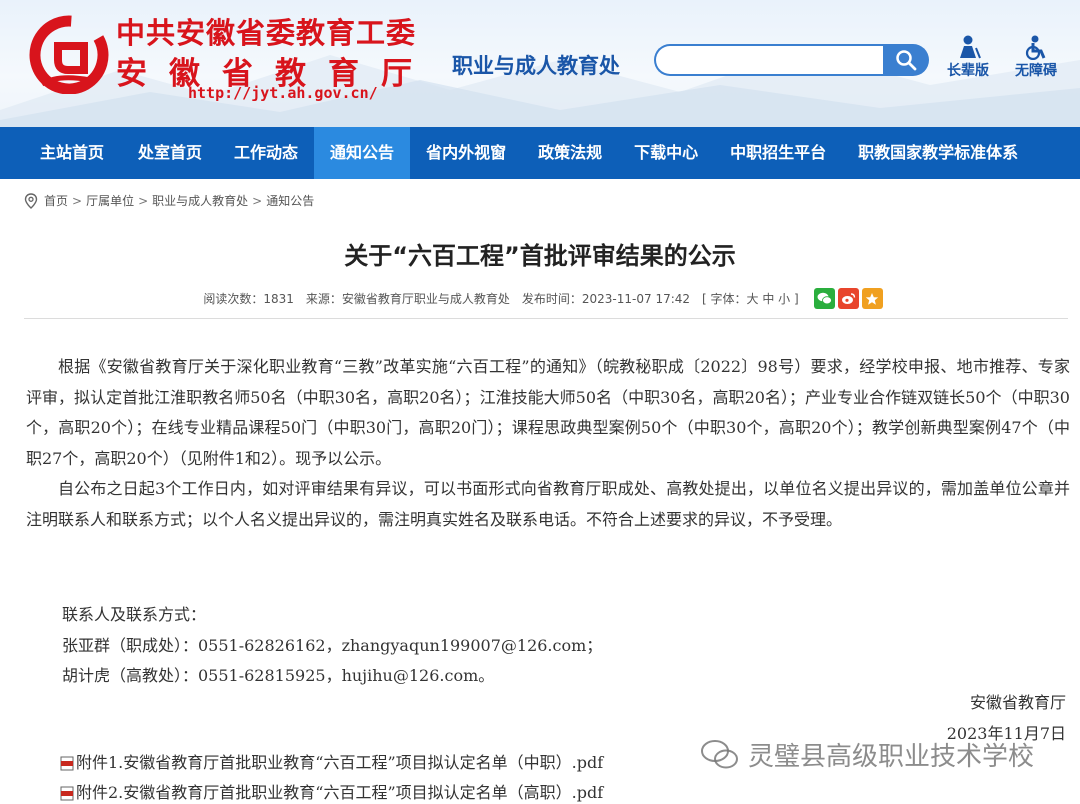  What do you see at coordinates (606, 299) in the screenshot?
I see `publish-time: 发布时间：2023-11-07 17:42` at bounding box center [606, 299].